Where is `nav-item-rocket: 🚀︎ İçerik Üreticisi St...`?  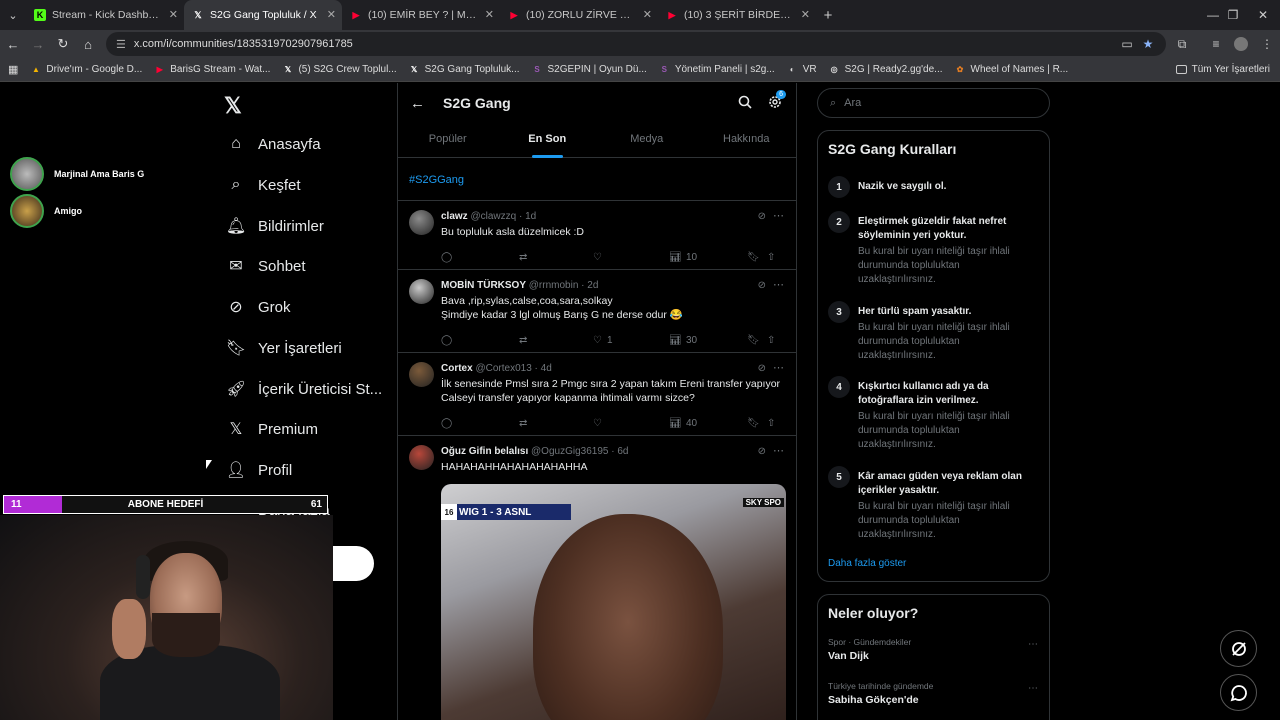
nav-item-rocket: 🚀︎ İçerik Üreticisi St... is located at coordinates (304, 389).